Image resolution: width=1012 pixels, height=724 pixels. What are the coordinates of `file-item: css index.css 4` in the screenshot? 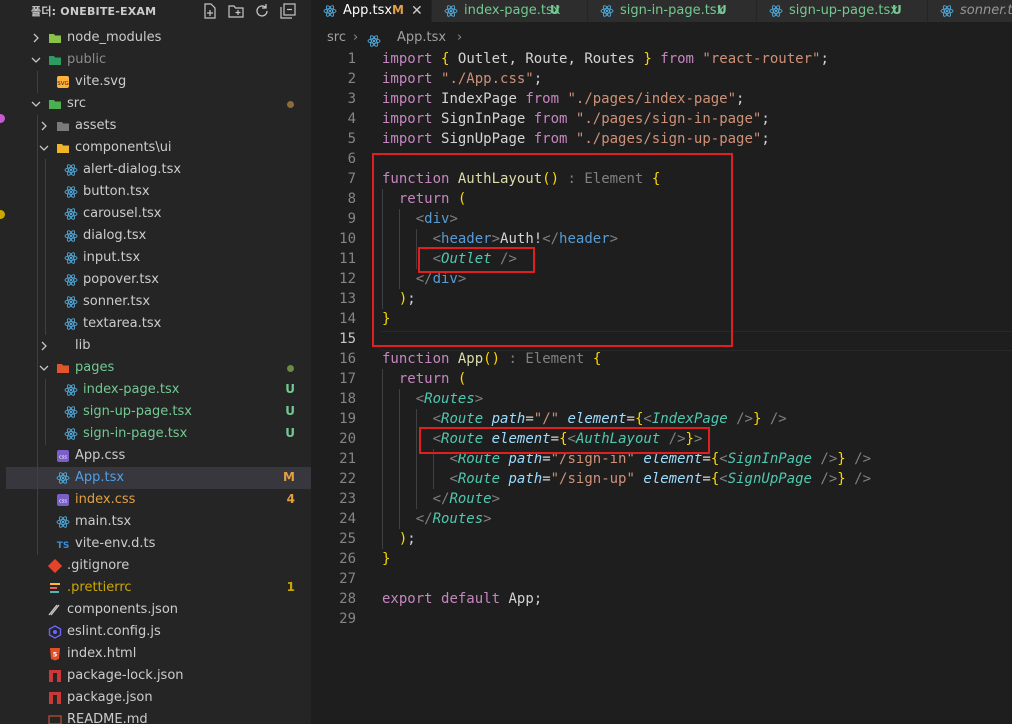 It's located at (155, 500).